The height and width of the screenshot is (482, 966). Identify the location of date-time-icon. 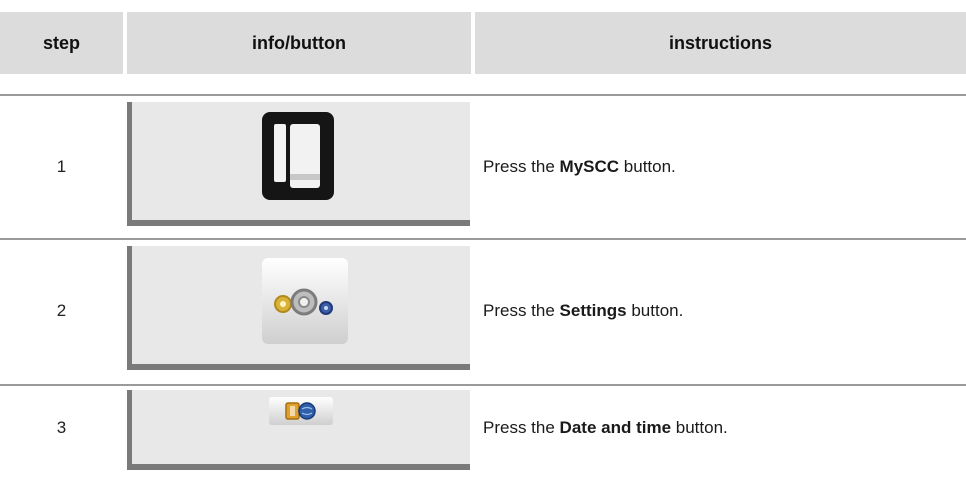
(301, 411).